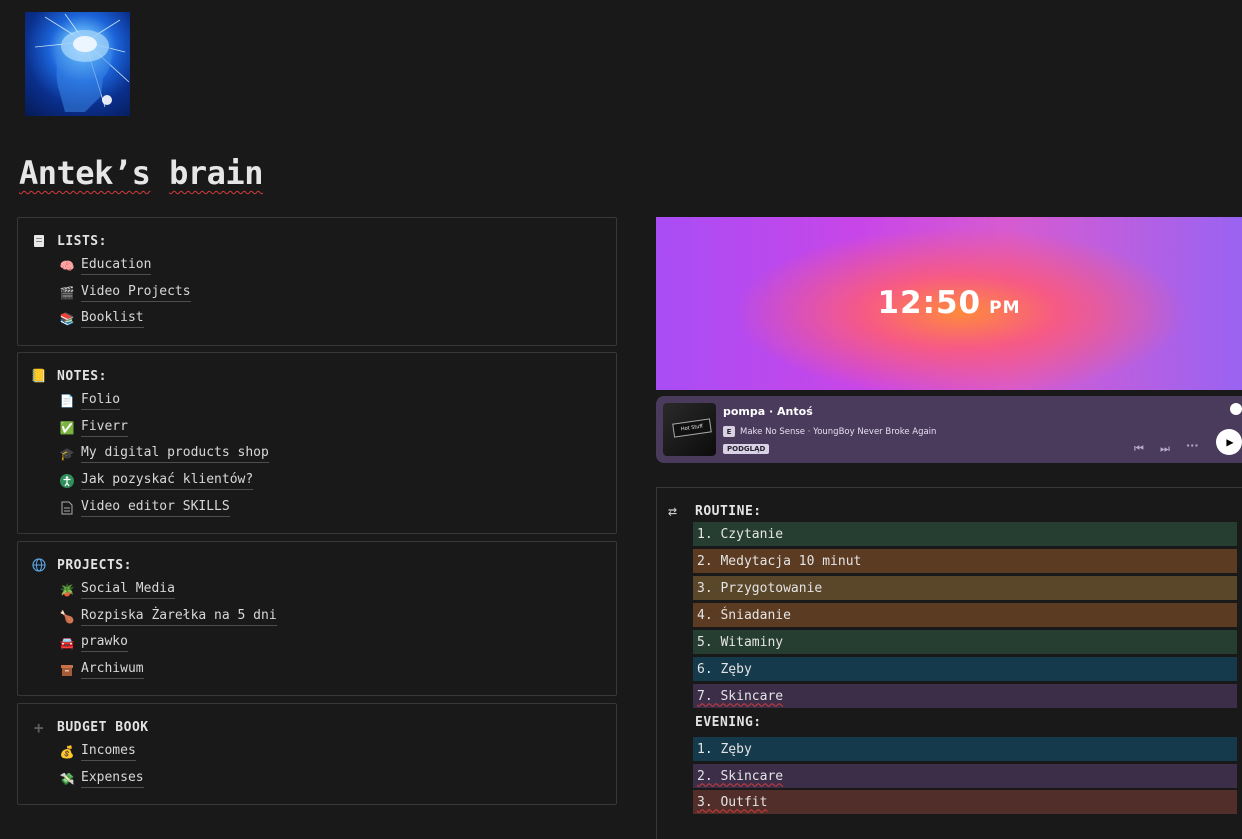  I want to click on brain-head-illustration, so click(82, 62).